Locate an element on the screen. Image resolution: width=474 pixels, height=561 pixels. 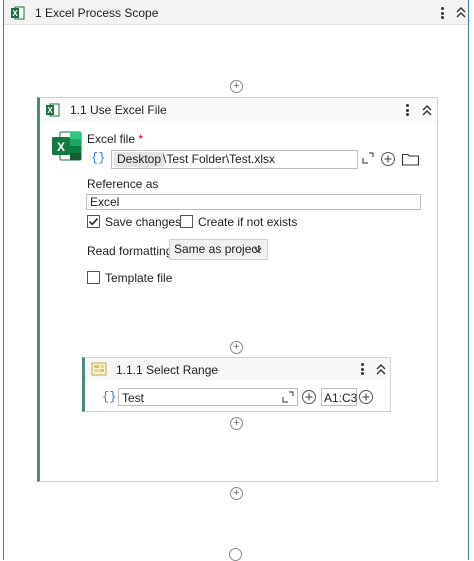
save-changes-checkbox is located at coordinates (93, 221).